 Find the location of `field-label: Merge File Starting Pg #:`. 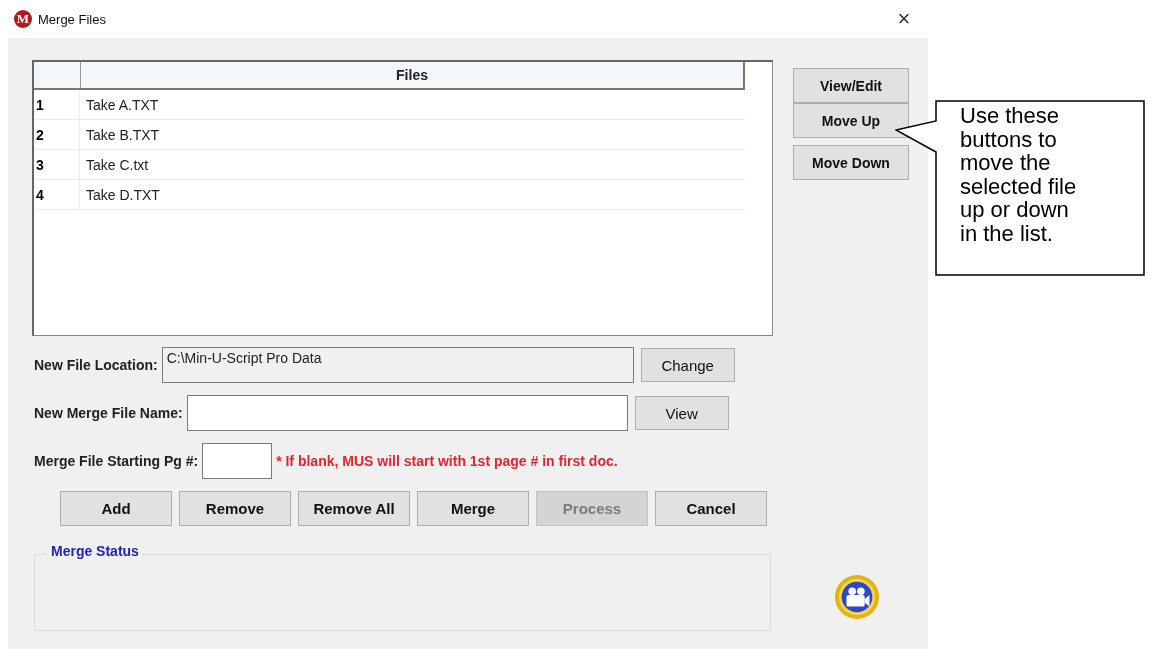

field-label: Merge File Starting Pg #: is located at coordinates (116, 461).